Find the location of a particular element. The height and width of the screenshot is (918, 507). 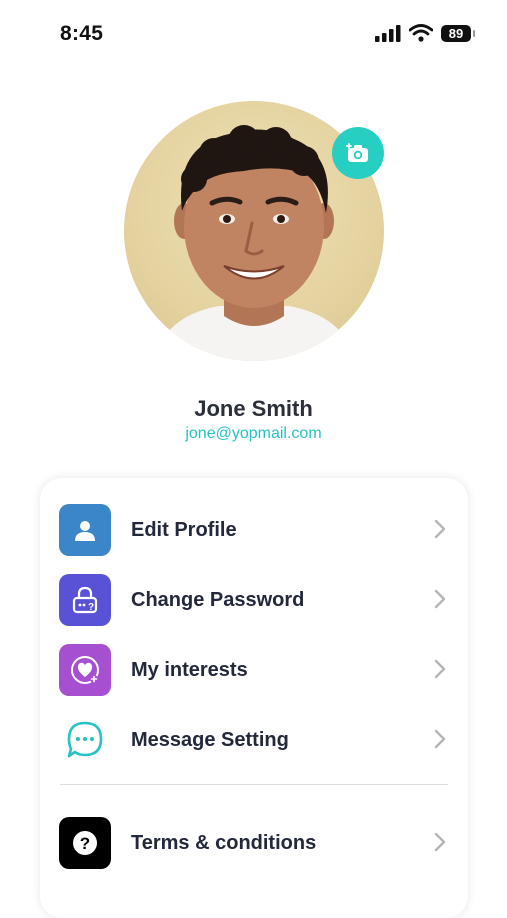

person-icon is located at coordinates (85, 530).